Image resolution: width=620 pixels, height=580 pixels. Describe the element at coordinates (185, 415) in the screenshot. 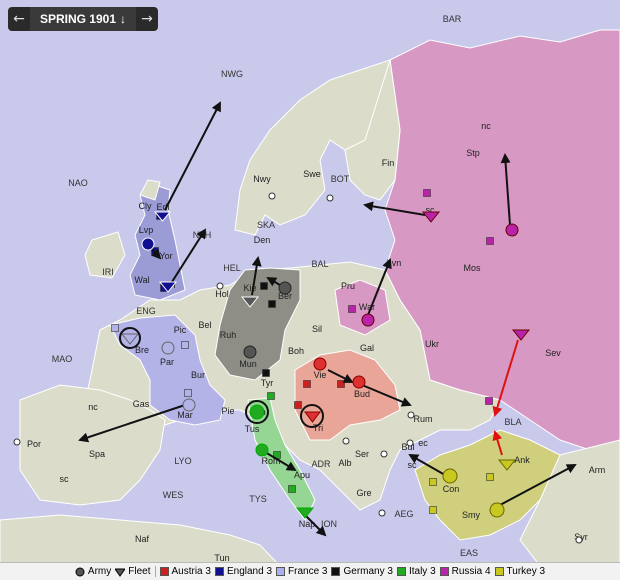

I see `province-label-mar: Mar` at that location.